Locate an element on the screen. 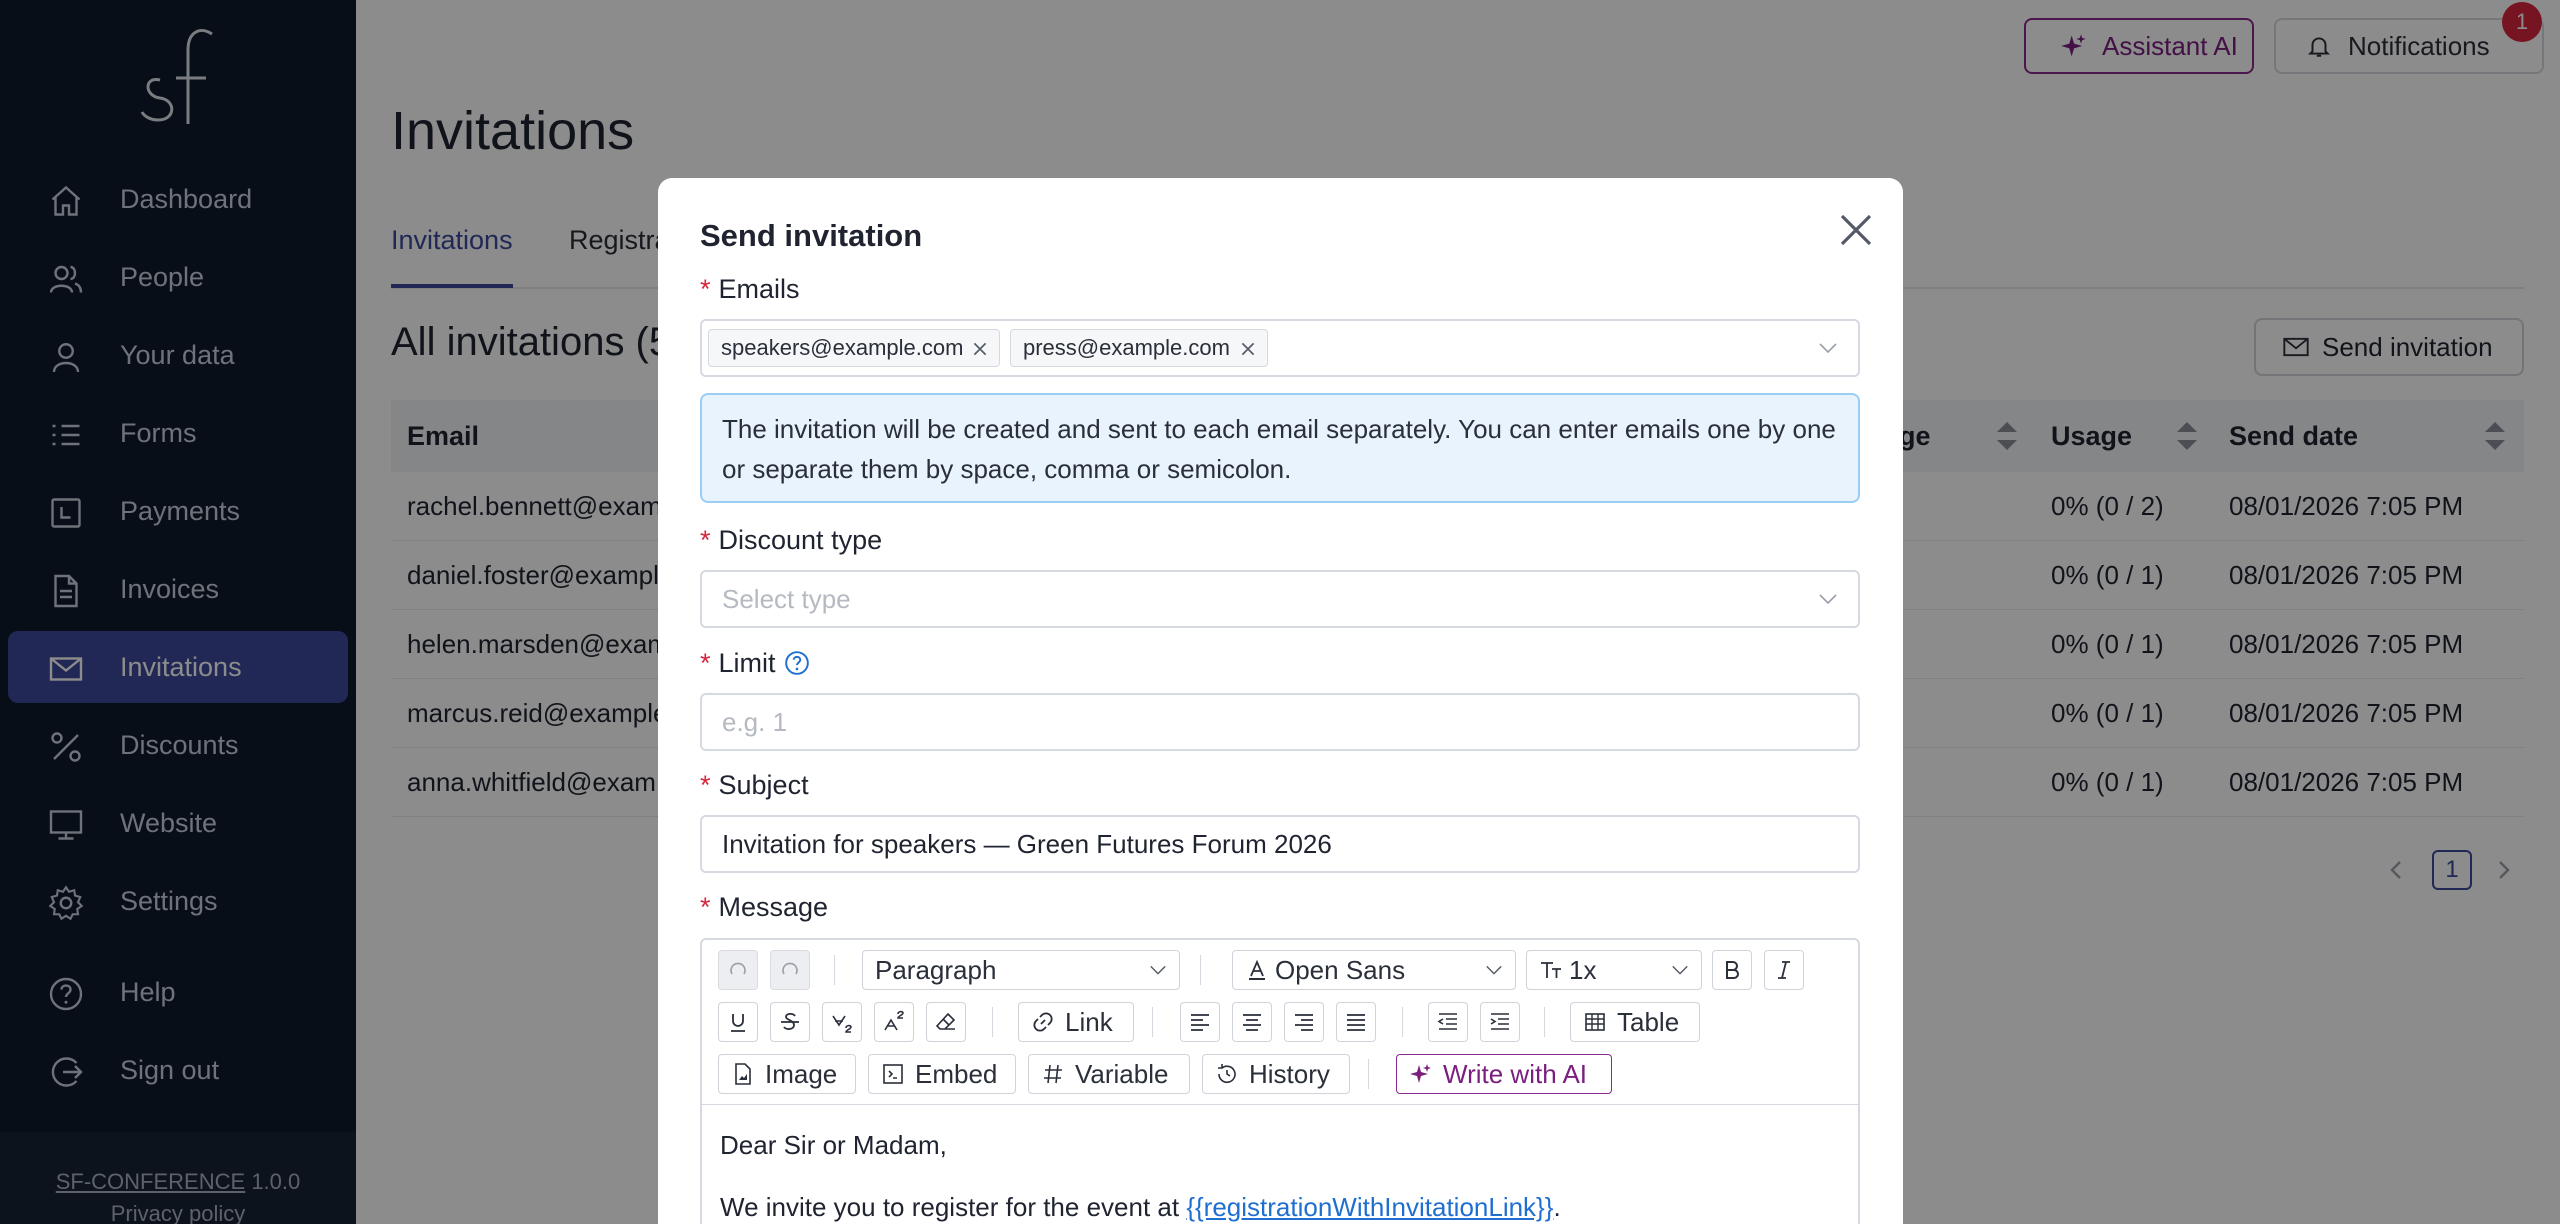  table-icon is located at coordinates (1595, 1022).